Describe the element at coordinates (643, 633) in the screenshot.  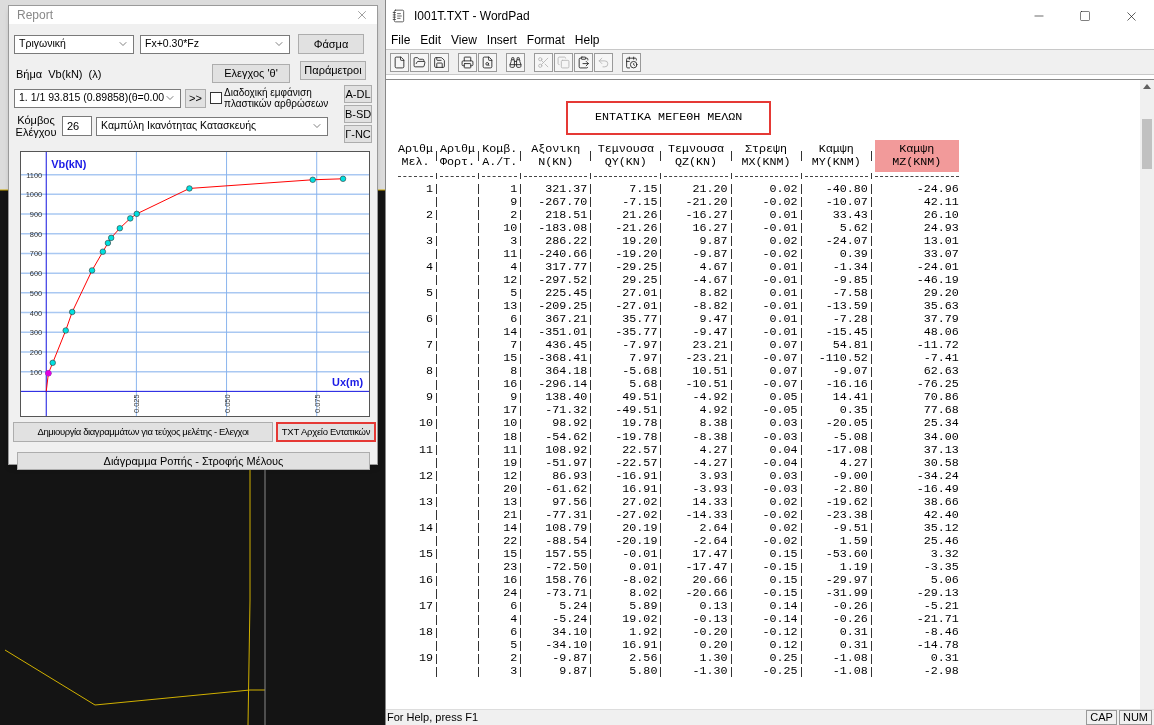
I see `table-cell-text: 1.92` at that location.